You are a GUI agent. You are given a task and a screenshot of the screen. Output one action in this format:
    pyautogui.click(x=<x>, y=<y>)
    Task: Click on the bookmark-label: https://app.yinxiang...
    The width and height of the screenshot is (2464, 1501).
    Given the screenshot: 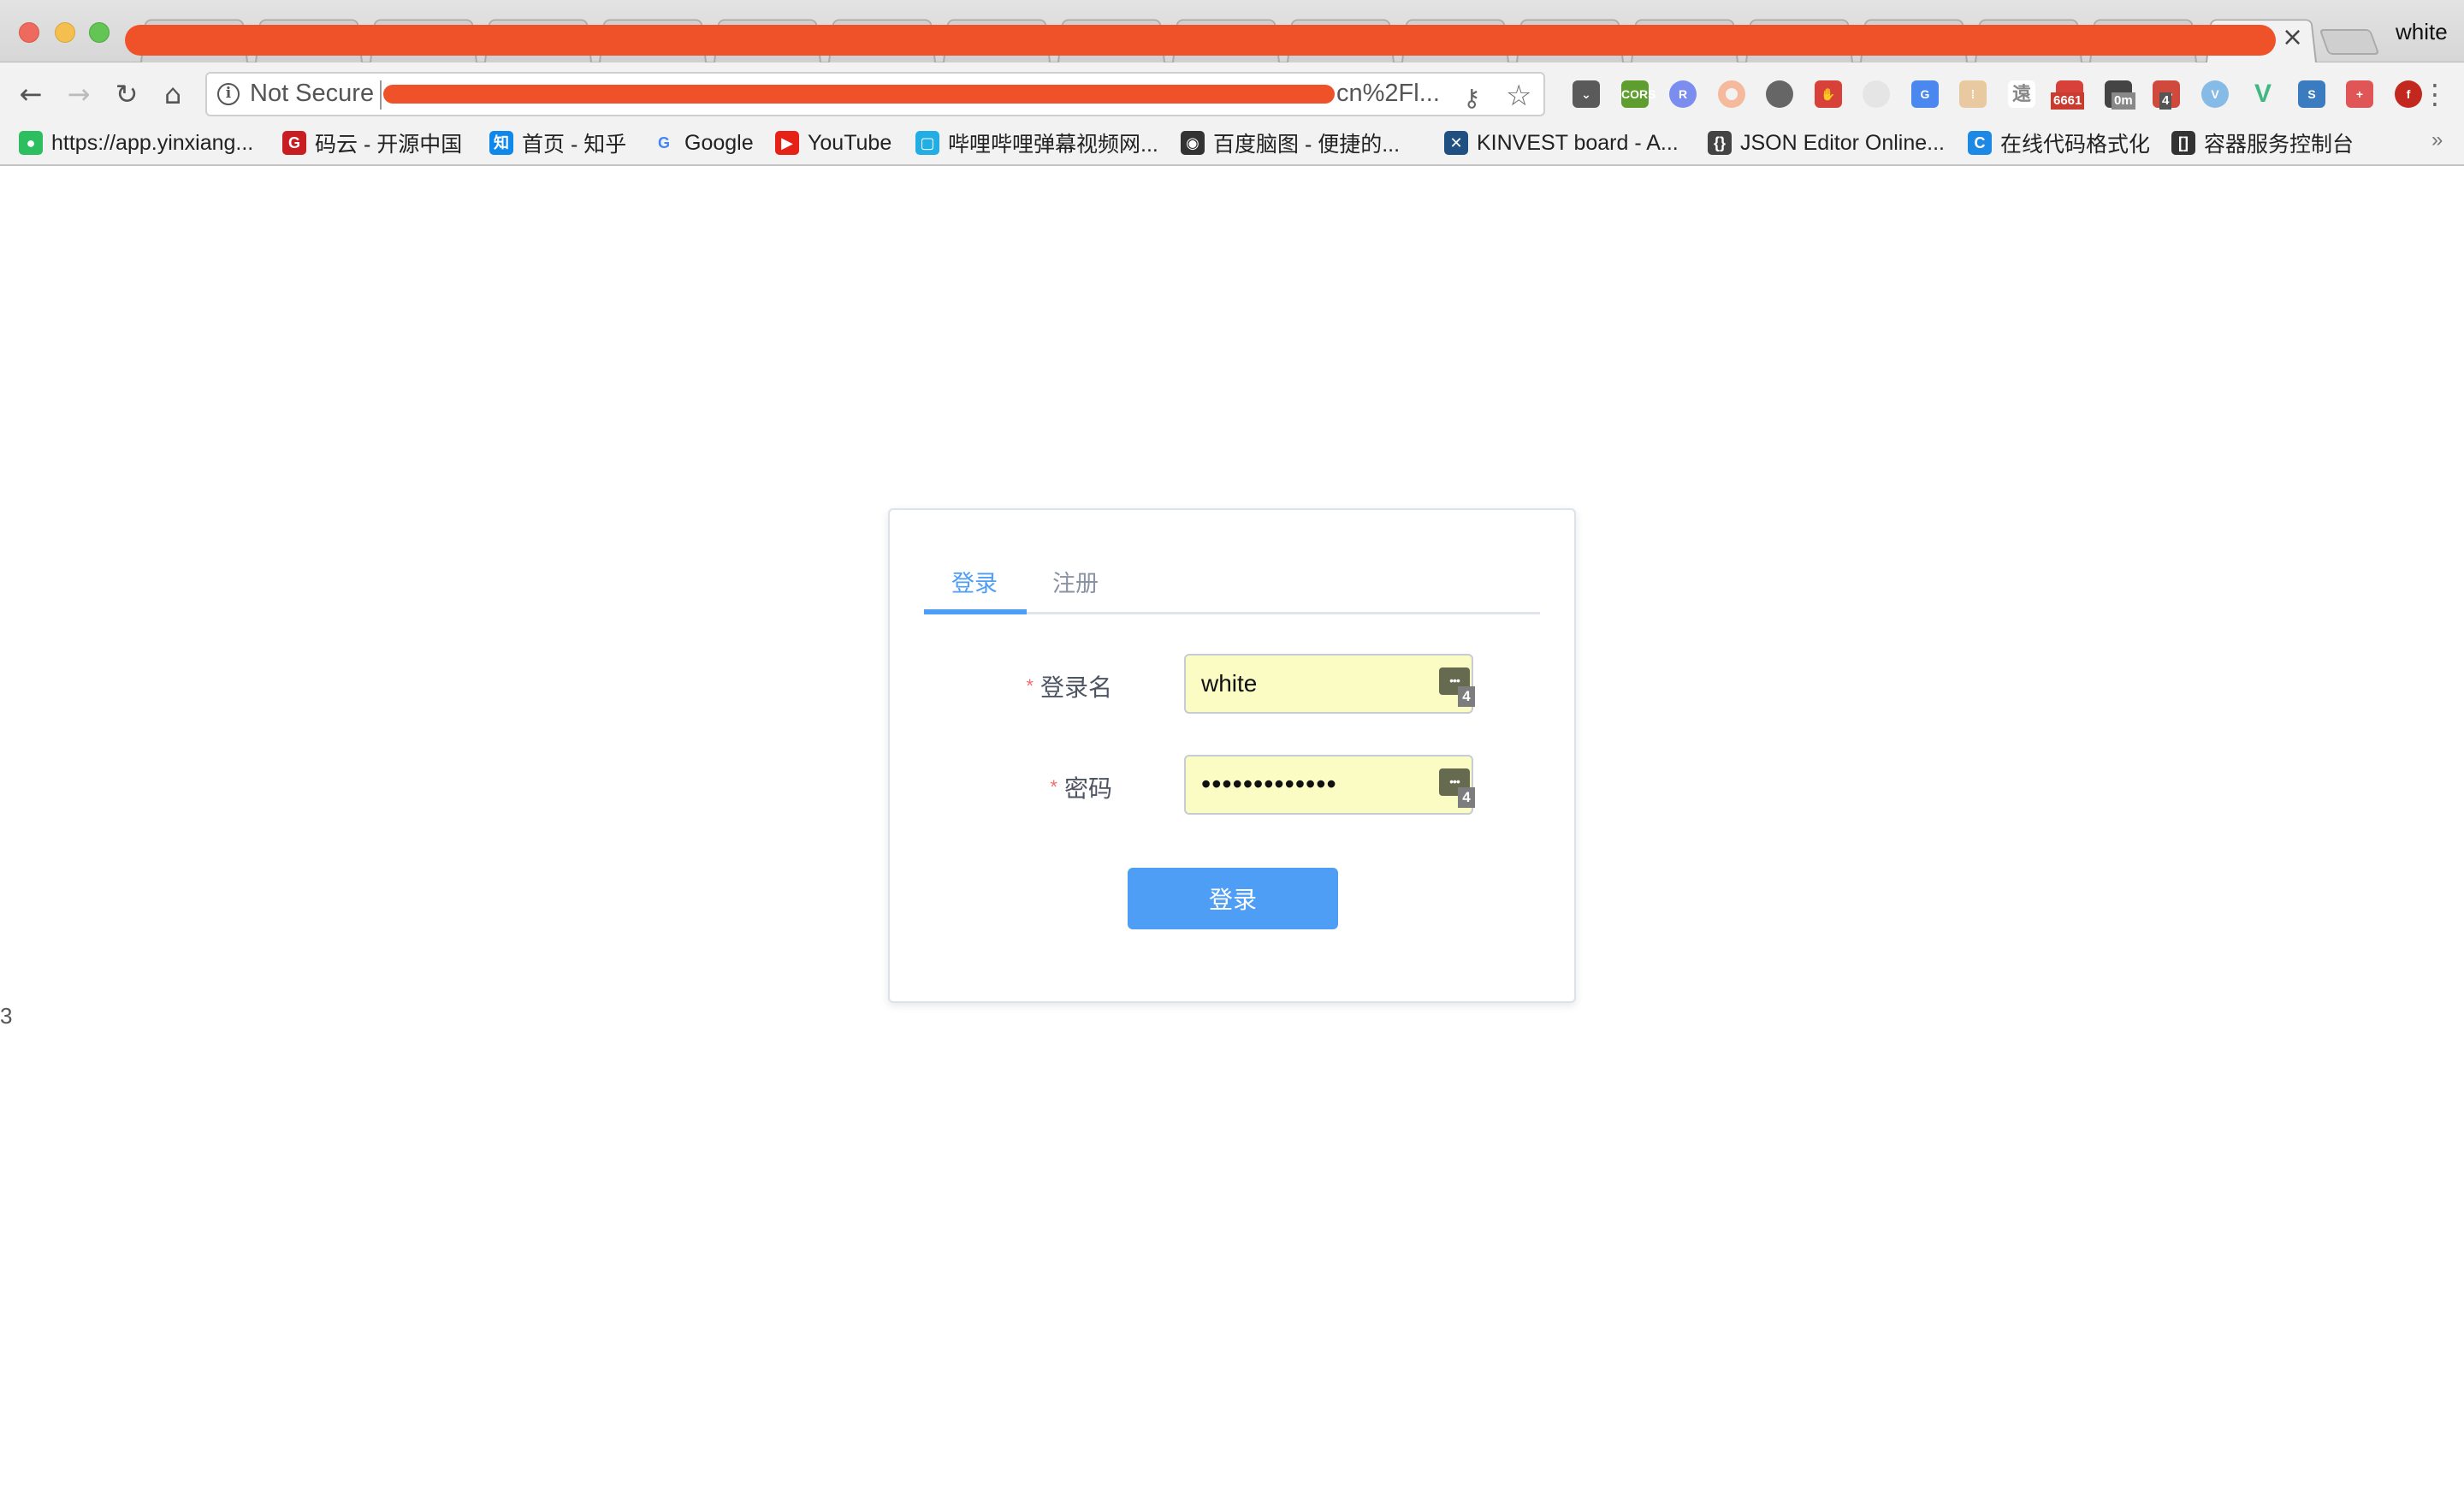 What is the action you would take?
    pyautogui.click(x=152, y=142)
    